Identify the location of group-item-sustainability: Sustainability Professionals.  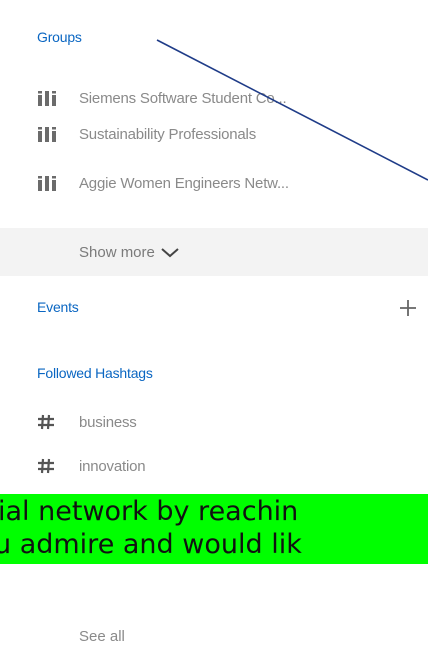
(146, 134).